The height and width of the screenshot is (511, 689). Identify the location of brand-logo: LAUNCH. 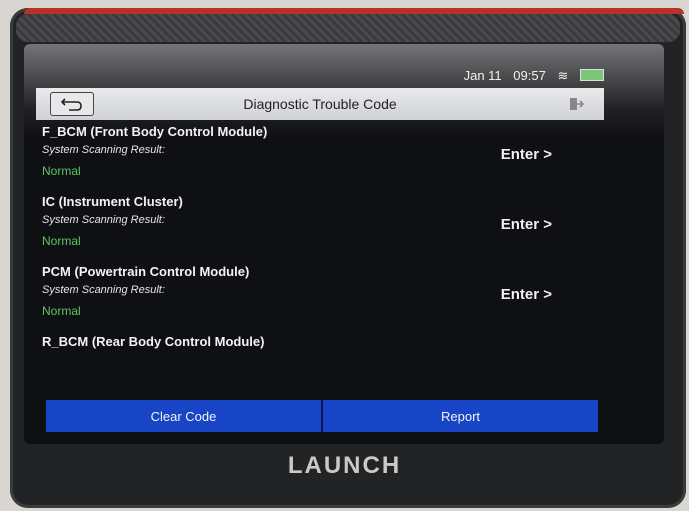
(344, 465).